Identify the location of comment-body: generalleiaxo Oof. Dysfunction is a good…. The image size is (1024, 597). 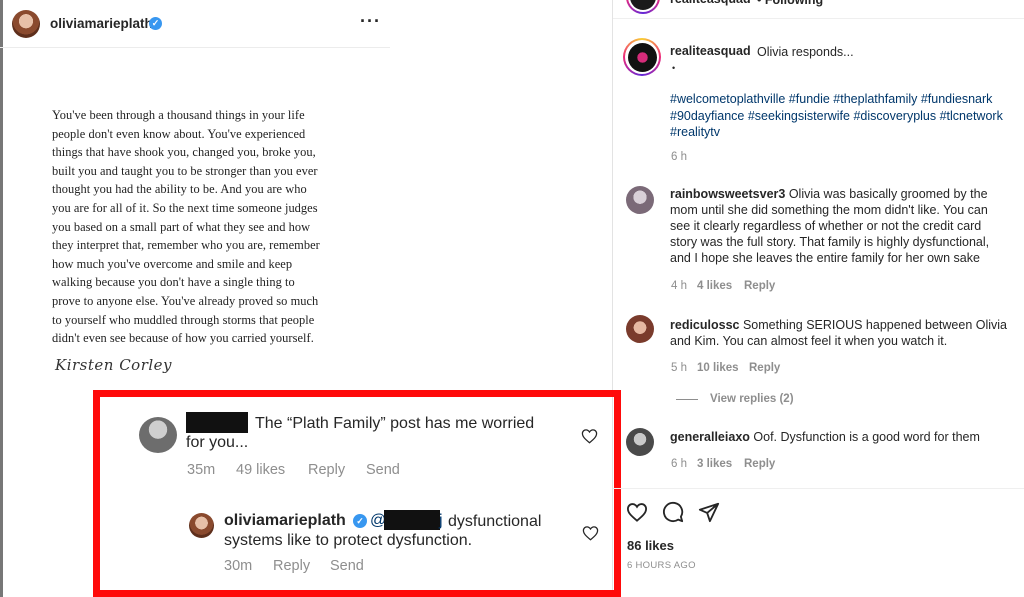
(825, 437).